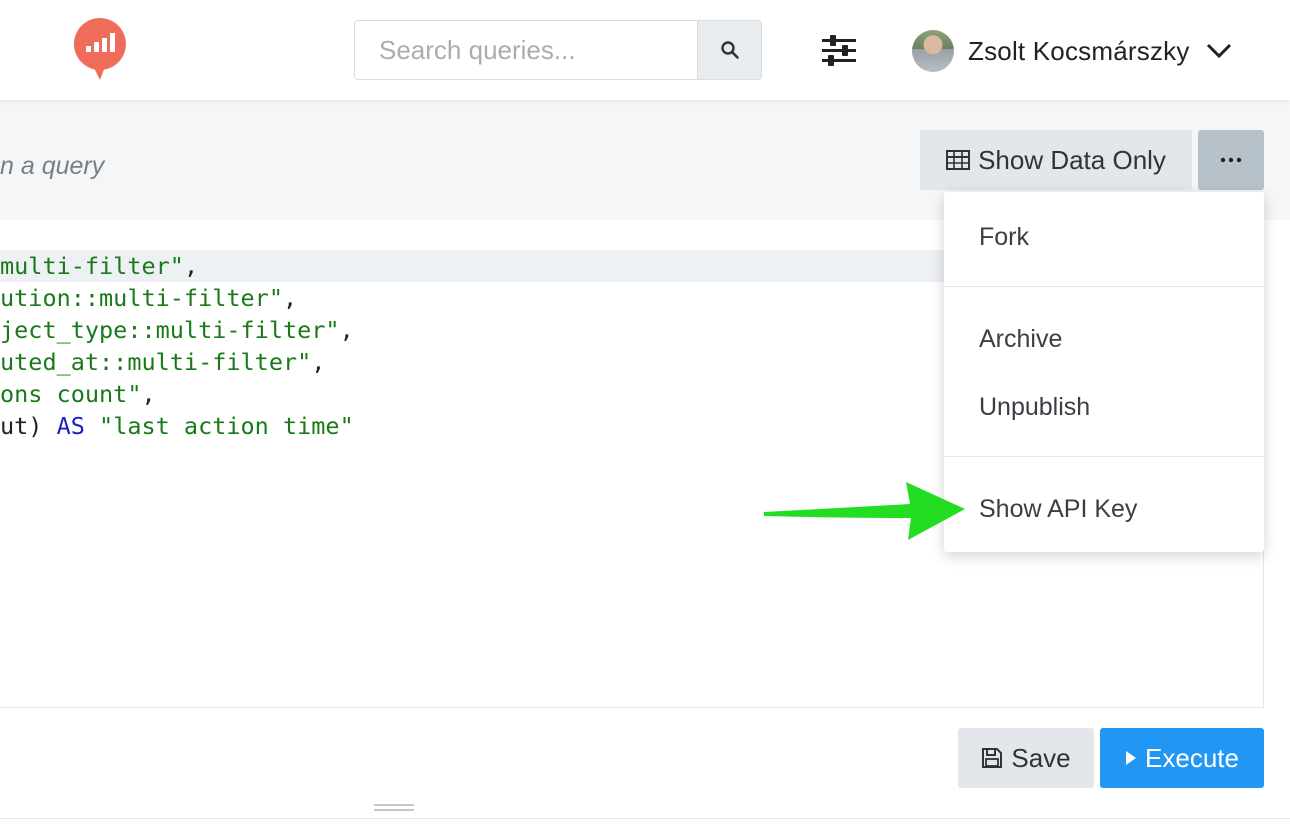 The height and width of the screenshot is (834, 1290). I want to click on user-name: Zsolt Kocsmárszky, so click(1079, 50).